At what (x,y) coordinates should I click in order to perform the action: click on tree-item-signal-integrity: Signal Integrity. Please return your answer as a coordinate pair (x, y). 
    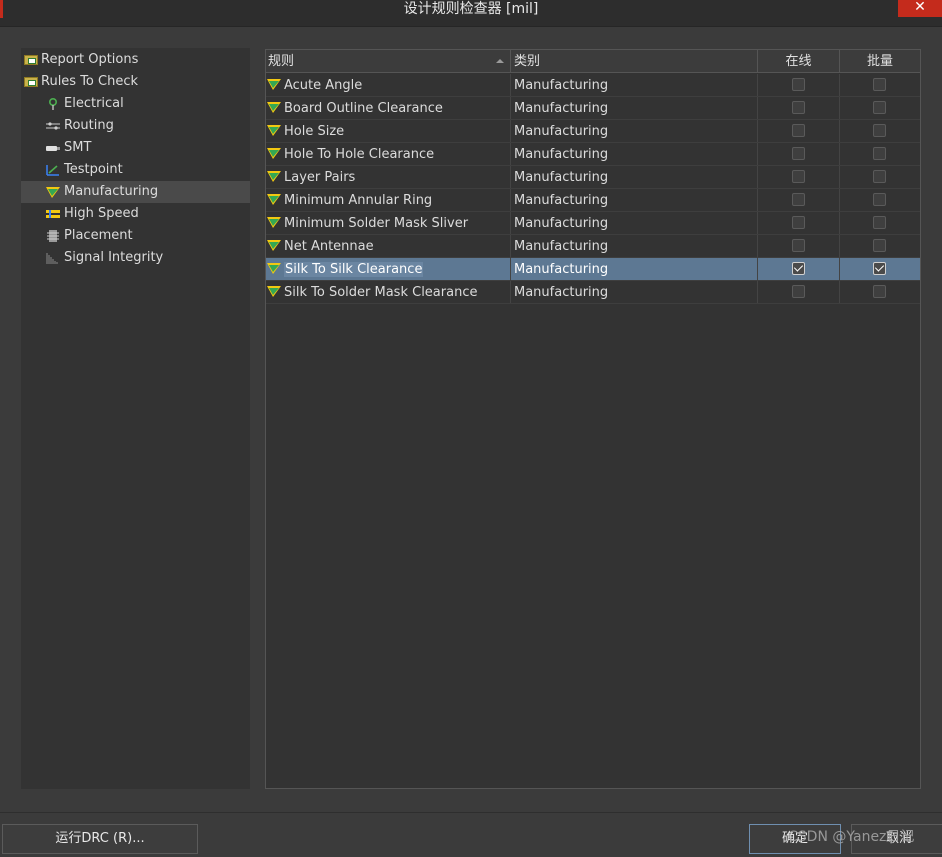
    Looking at the image, I should click on (104, 258).